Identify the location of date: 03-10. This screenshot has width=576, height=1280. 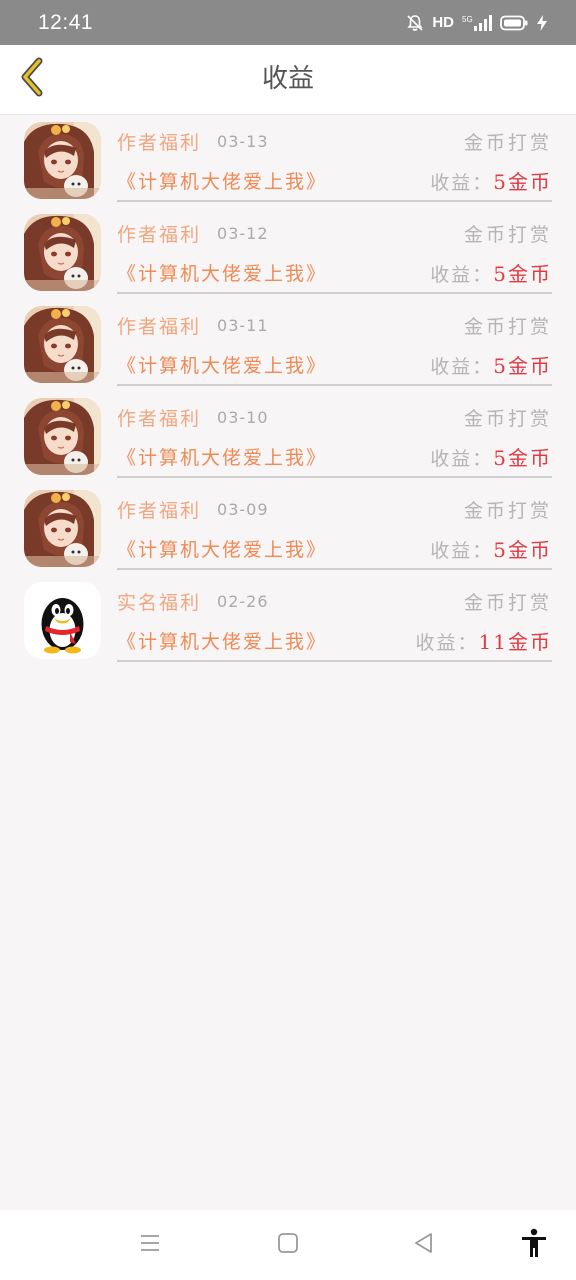
(243, 417).